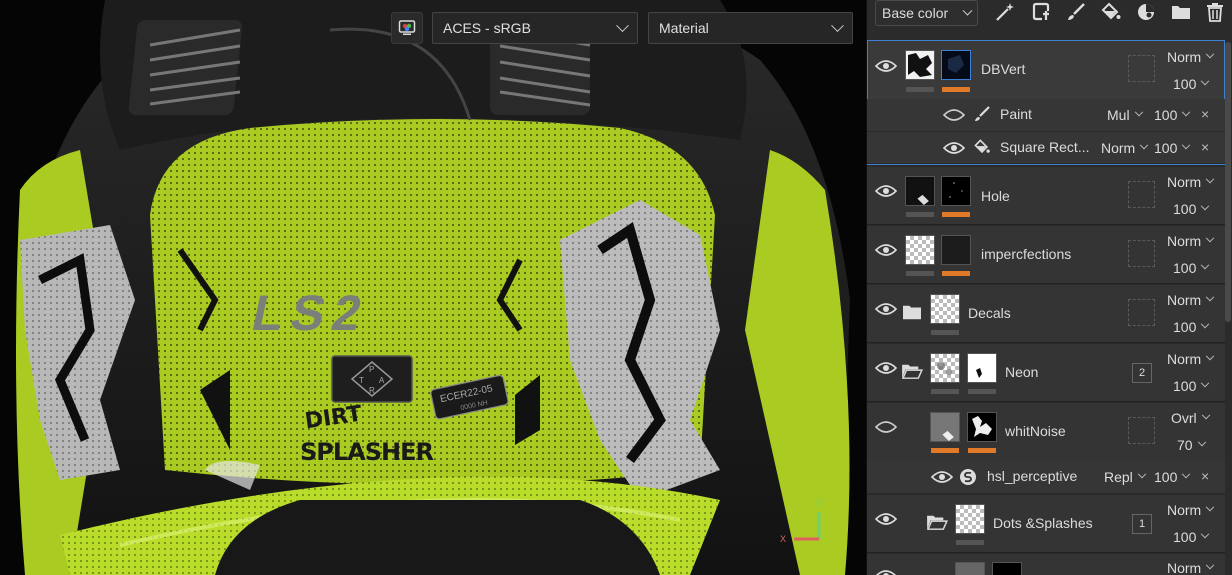 Image resolution: width=1232 pixels, height=575 pixels. What do you see at coordinates (1016, 114) in the screenshot?
I see `effect-name: Paint` at bounding box center [1016, 114].